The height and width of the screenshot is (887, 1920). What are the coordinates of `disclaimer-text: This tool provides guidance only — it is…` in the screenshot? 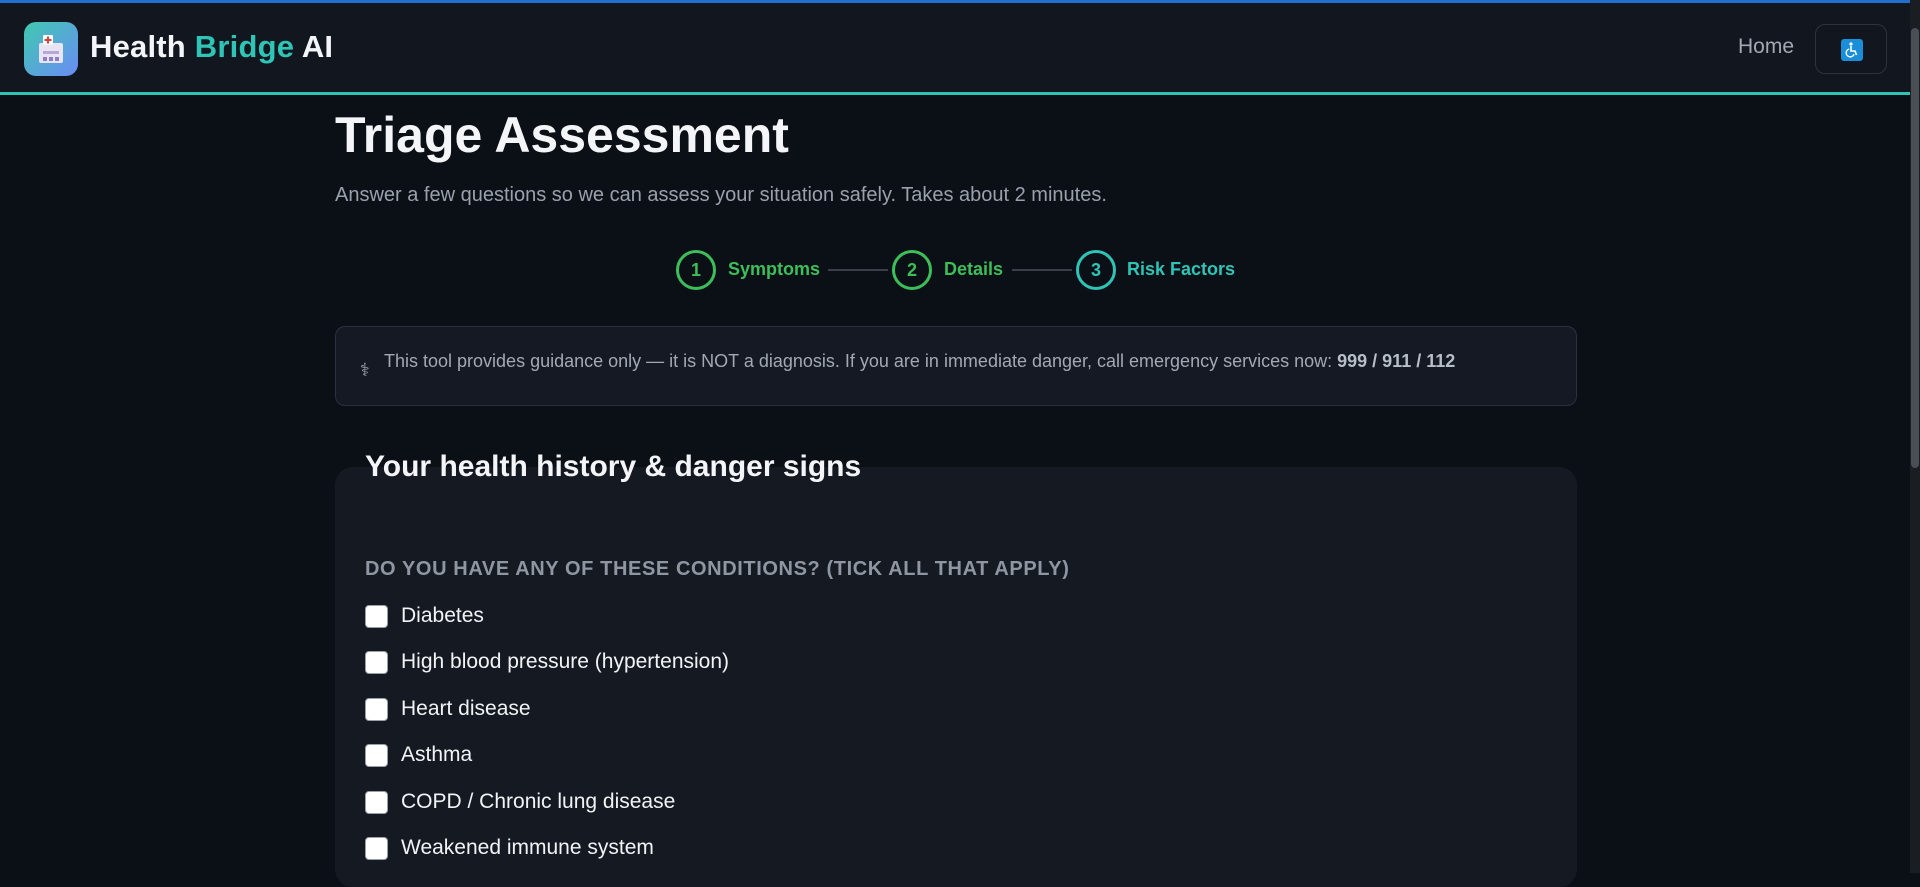 It's located at (919, 361).